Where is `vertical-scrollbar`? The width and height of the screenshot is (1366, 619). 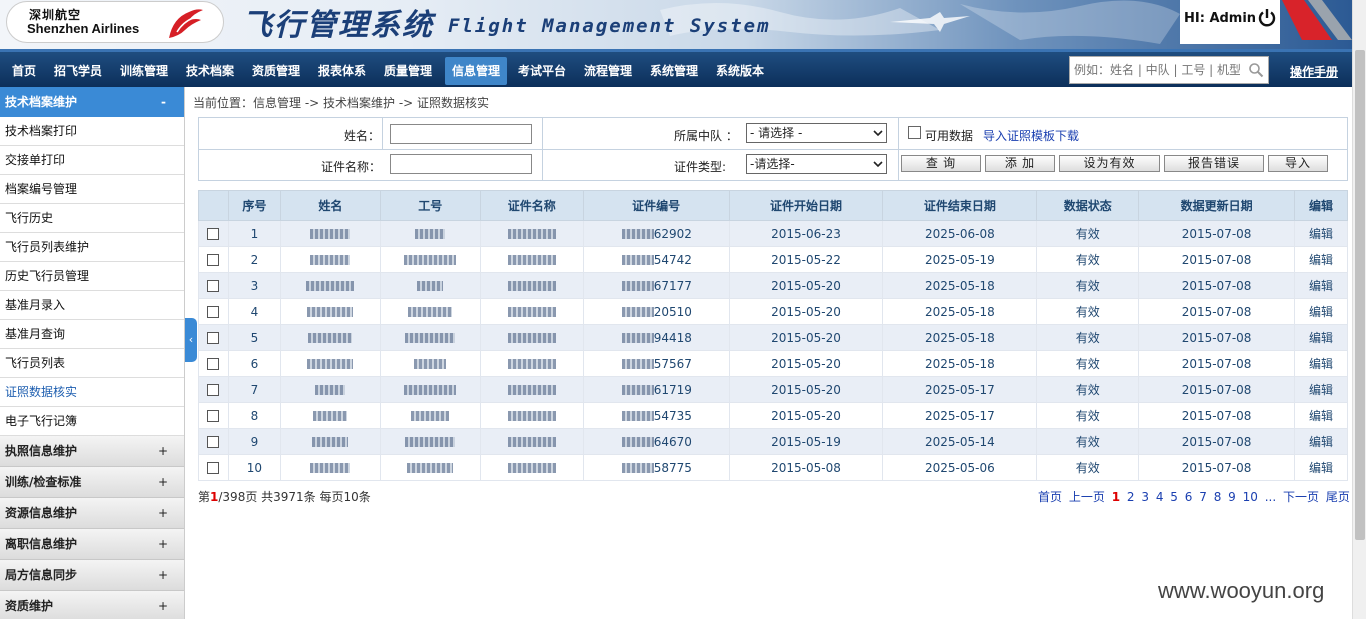
vertical-scrollbar is located at coordinates (1359, 309).